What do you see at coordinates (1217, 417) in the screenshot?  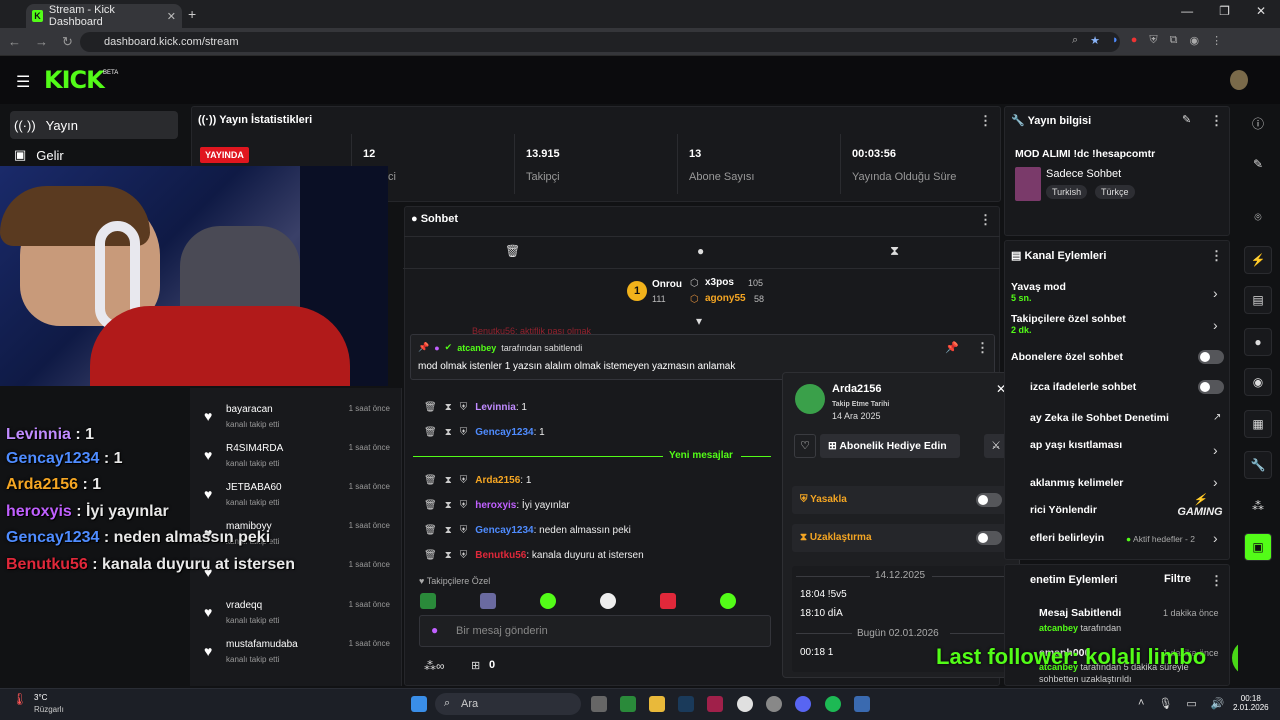 I see `external-link-icon: ↗` at bounding box center [1217, 417].